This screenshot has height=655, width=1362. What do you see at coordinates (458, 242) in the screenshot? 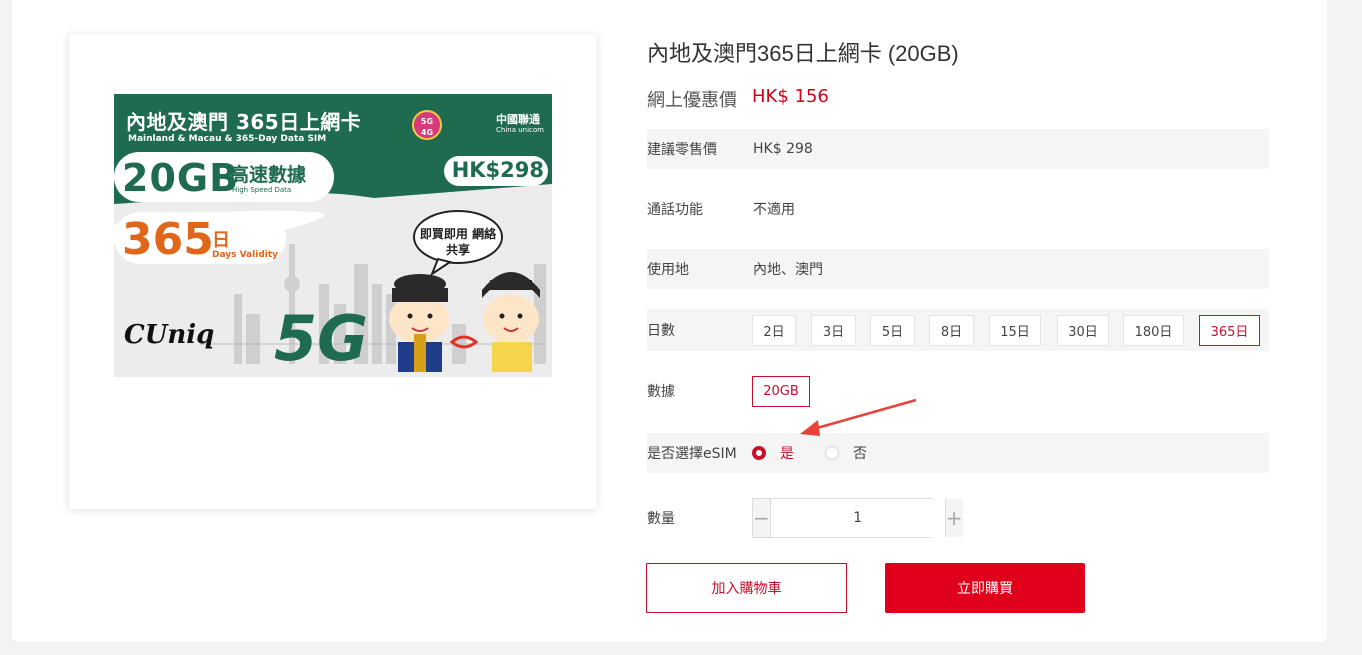
I see `sim-speech-bubble: 即買即用 網絡共享` at bounding box center [458, 242].